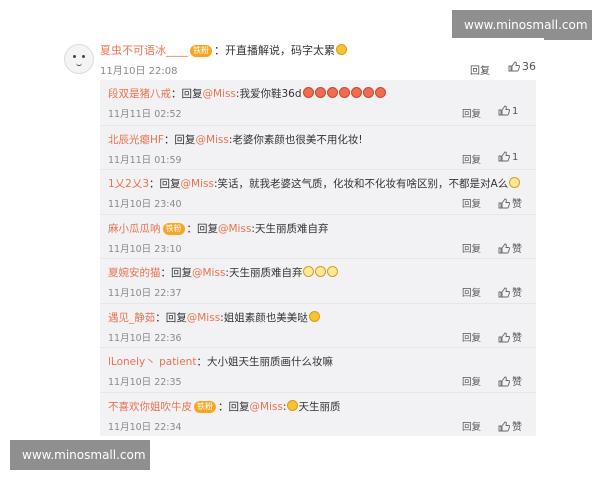  I want to click on reply-text-line: 北辰光瘪HF：回复@Miss:老婆你素颜也很美不用化妆!, so click(320, 139).